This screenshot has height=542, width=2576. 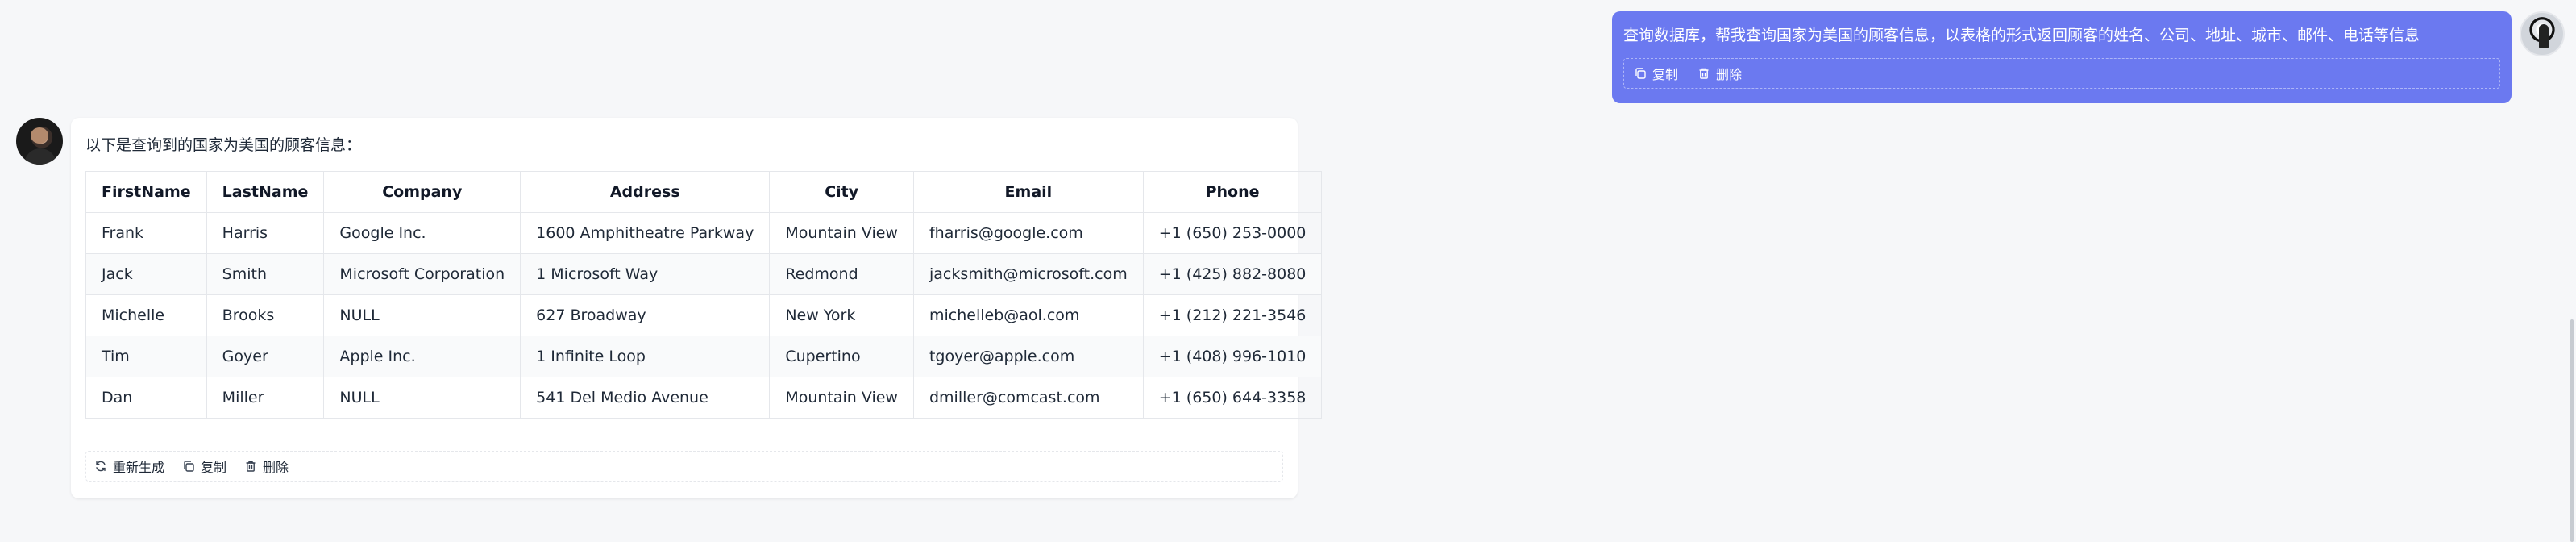 I want to click on regenerate-label: 重新生成, so click(x=139, y=468).